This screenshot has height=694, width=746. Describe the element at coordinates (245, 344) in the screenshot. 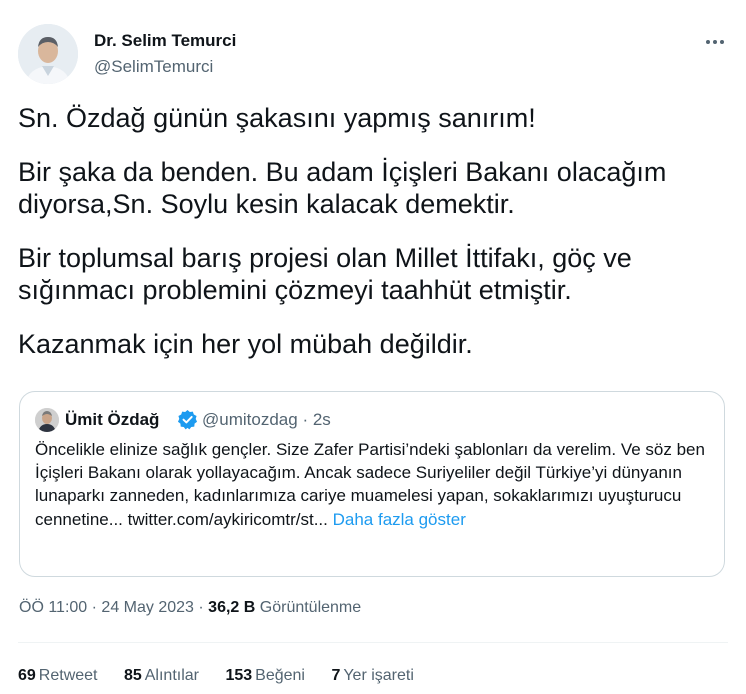

I see `tweet-paragraph: Kazanmak için her yol mübah değildir.` at that location.